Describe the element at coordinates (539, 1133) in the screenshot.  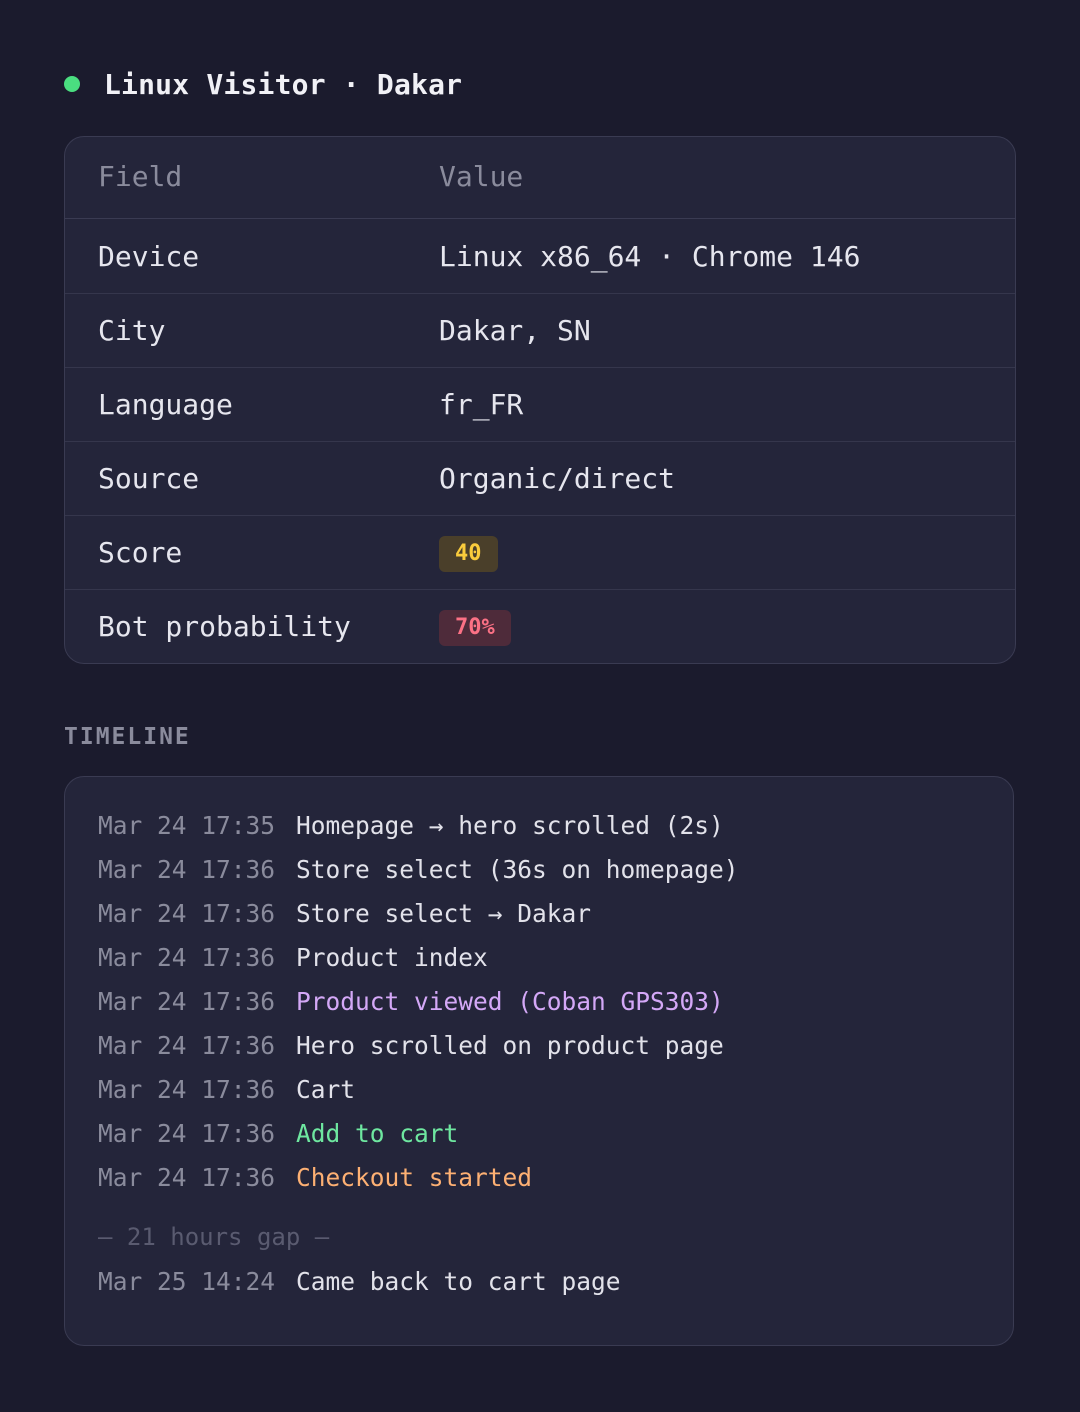
I see `timeline-event: Mar 24 17:36 Add to cart` at that location.